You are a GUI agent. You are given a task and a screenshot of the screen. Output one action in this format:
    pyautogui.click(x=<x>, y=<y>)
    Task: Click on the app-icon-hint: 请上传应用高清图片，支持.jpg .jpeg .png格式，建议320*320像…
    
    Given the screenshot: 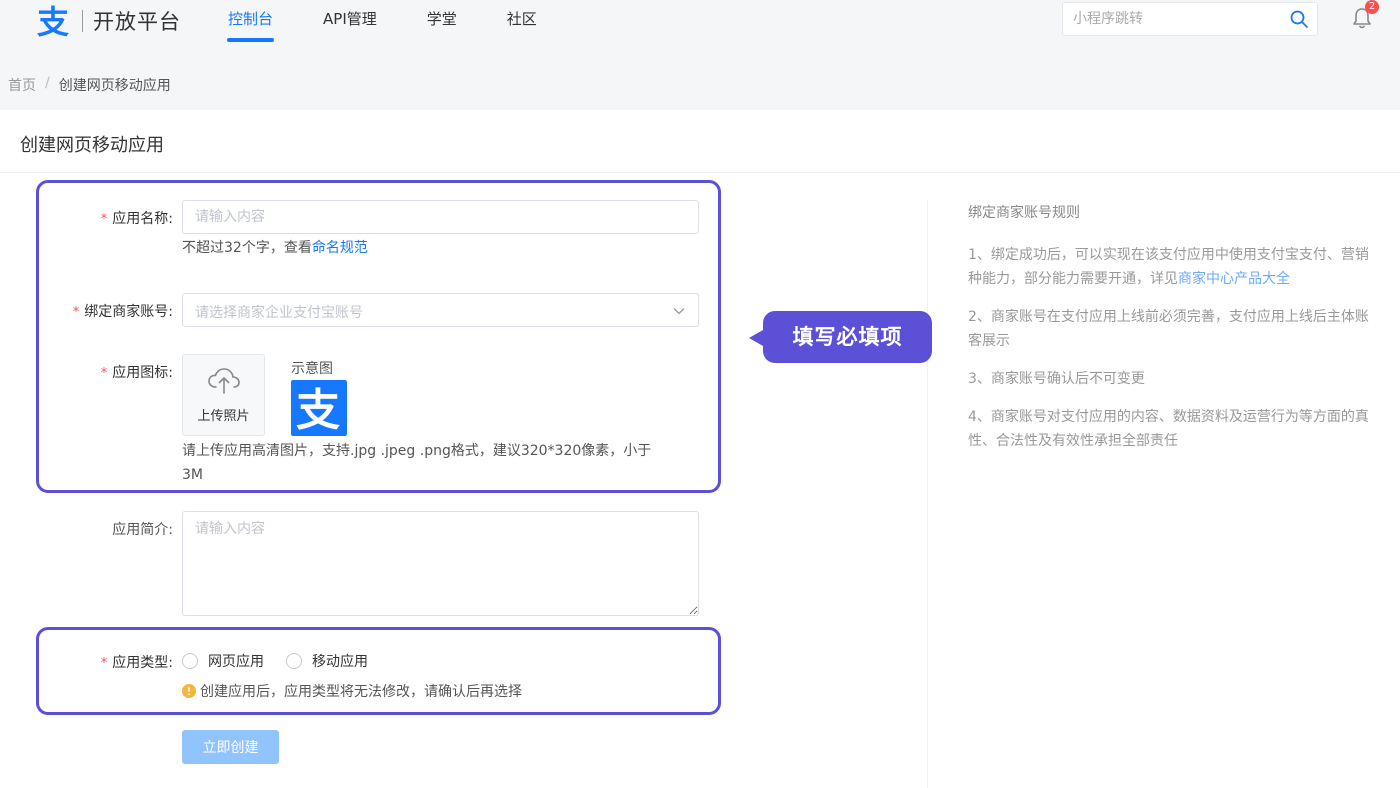 What is the action you would take?
    pyautogui.click(x=417, y=463)
    